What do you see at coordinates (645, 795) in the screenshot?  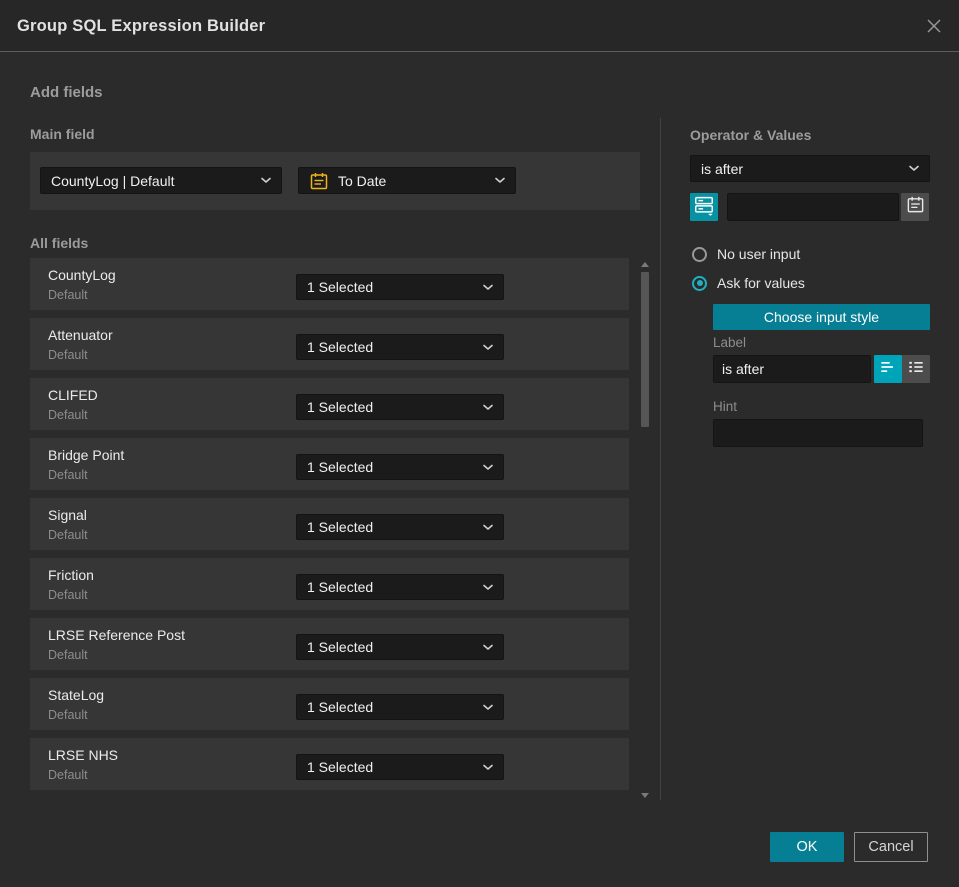 I see `scrollbar-down-arrow` at bounding box center [645, 795].